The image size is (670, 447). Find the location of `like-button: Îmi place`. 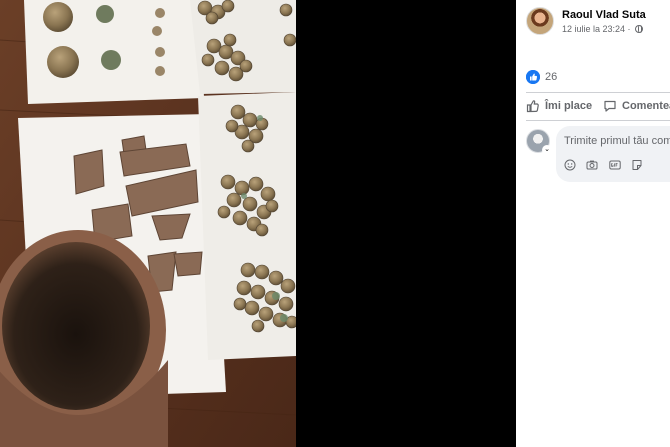

like-button: Îmi place is located at coordinates (561, 107).